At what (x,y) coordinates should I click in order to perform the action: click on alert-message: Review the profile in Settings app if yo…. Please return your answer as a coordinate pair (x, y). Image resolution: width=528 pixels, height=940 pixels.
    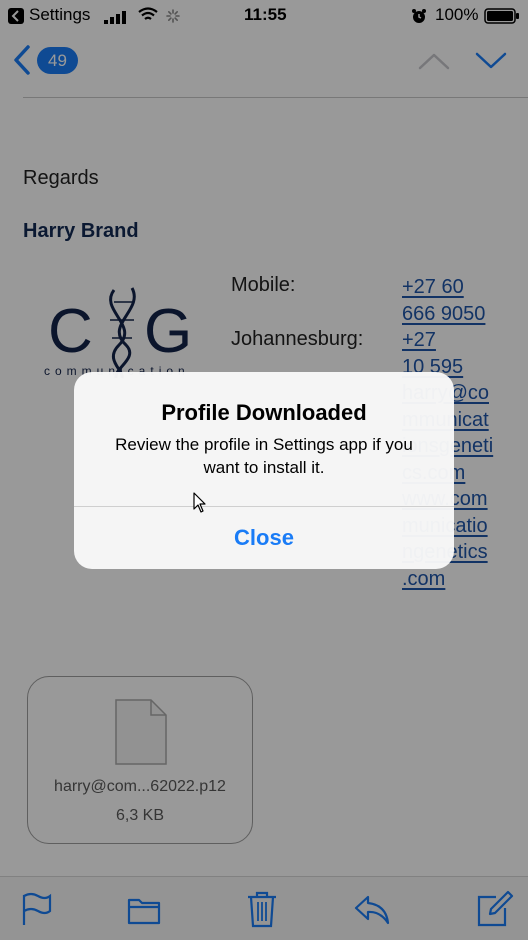
    Looking at the image, I should click on (264, 456).